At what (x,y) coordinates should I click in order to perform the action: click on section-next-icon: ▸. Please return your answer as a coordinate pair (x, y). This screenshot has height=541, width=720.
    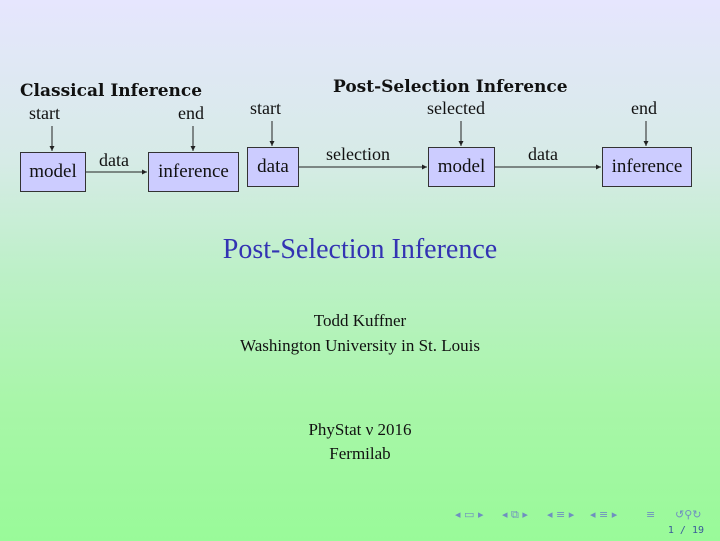
    Looking at the image, I should click on (525, 514).